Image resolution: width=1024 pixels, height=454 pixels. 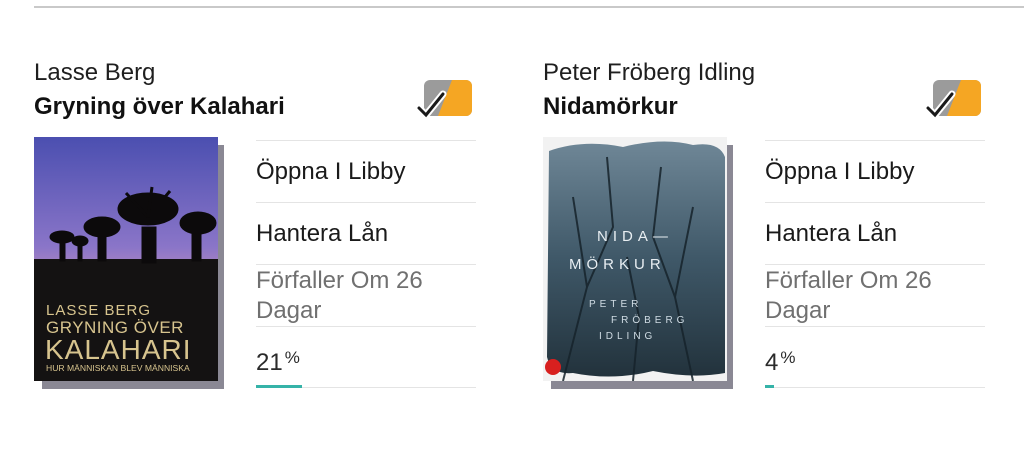 What do you see at coordinates (98, 310) in the screenshot?
I see `cover-author: LASSE BERG` at bounding box center [98, 310].